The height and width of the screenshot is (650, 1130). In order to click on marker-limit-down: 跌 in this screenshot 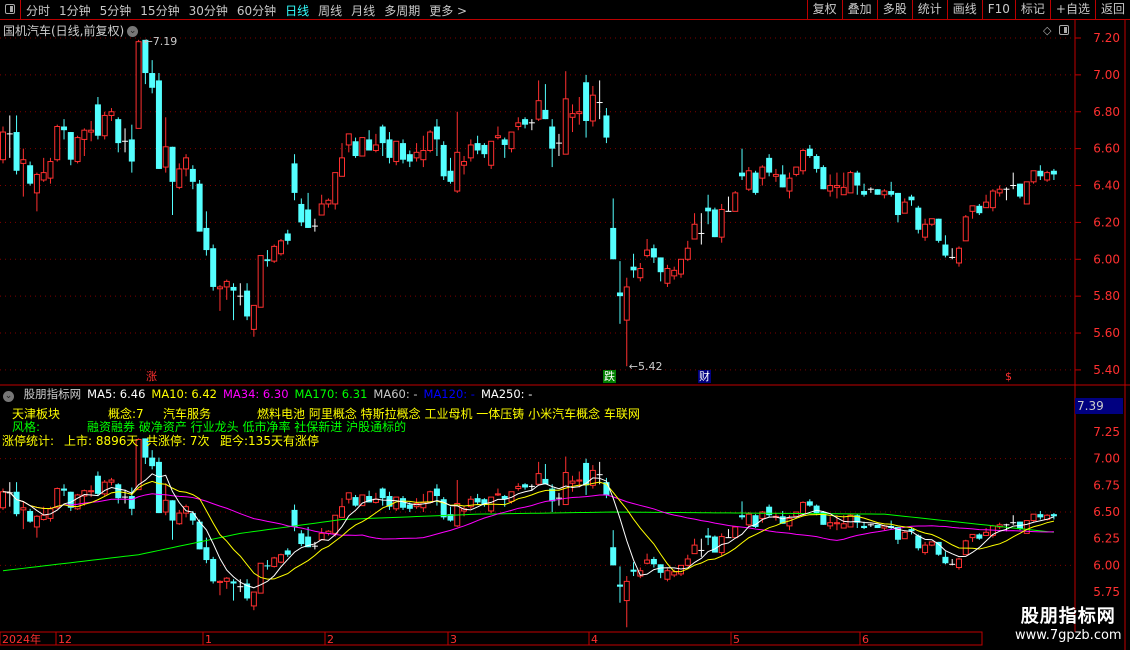, I will do `click(609, 376)`.